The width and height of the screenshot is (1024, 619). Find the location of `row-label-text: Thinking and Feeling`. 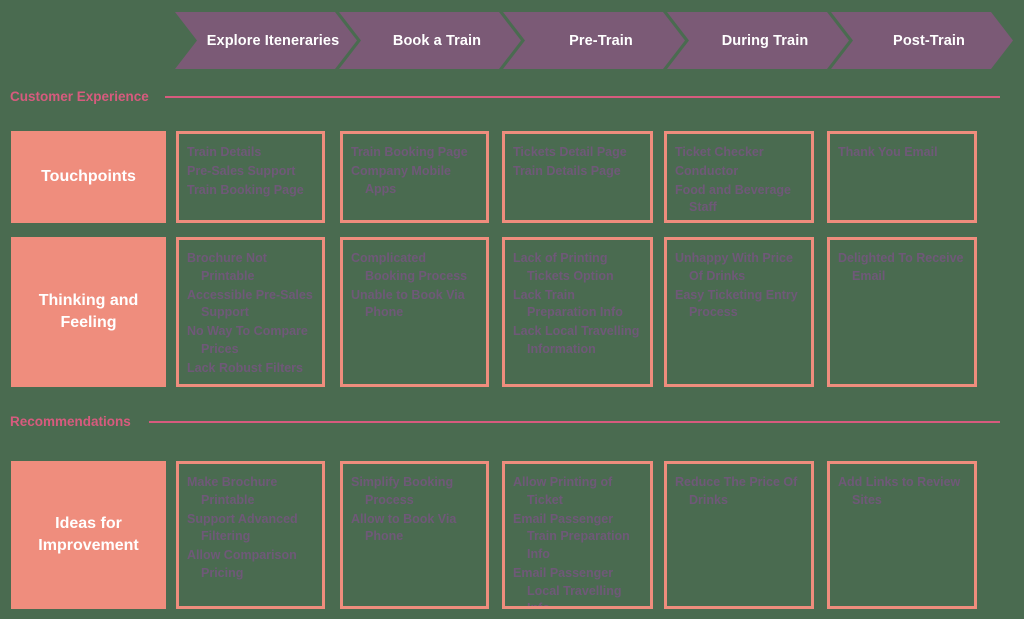

row-label-text: Thinking and Feeling is located at coordinates (88, 311).